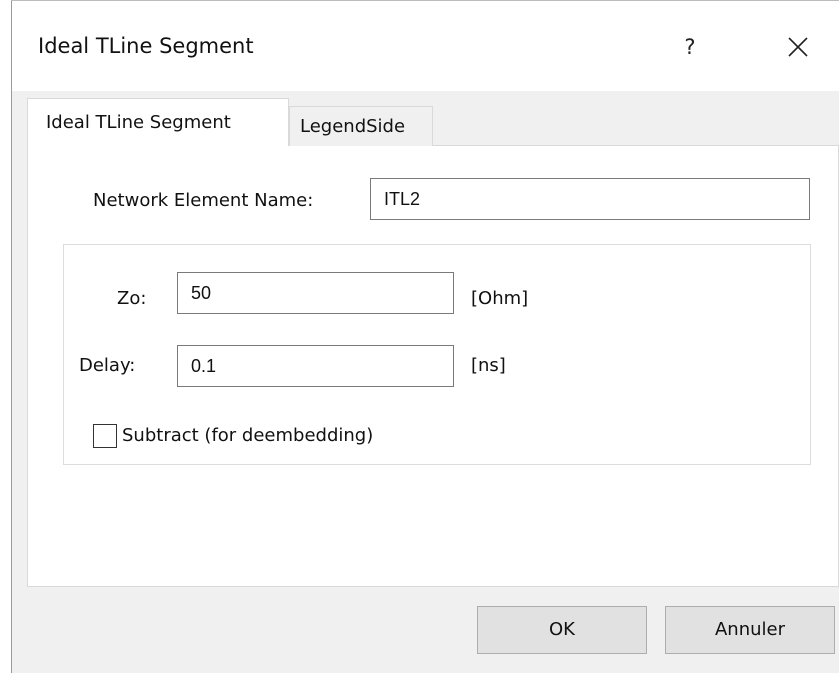  I want to click on ok-button: OK, so click(562, 630).